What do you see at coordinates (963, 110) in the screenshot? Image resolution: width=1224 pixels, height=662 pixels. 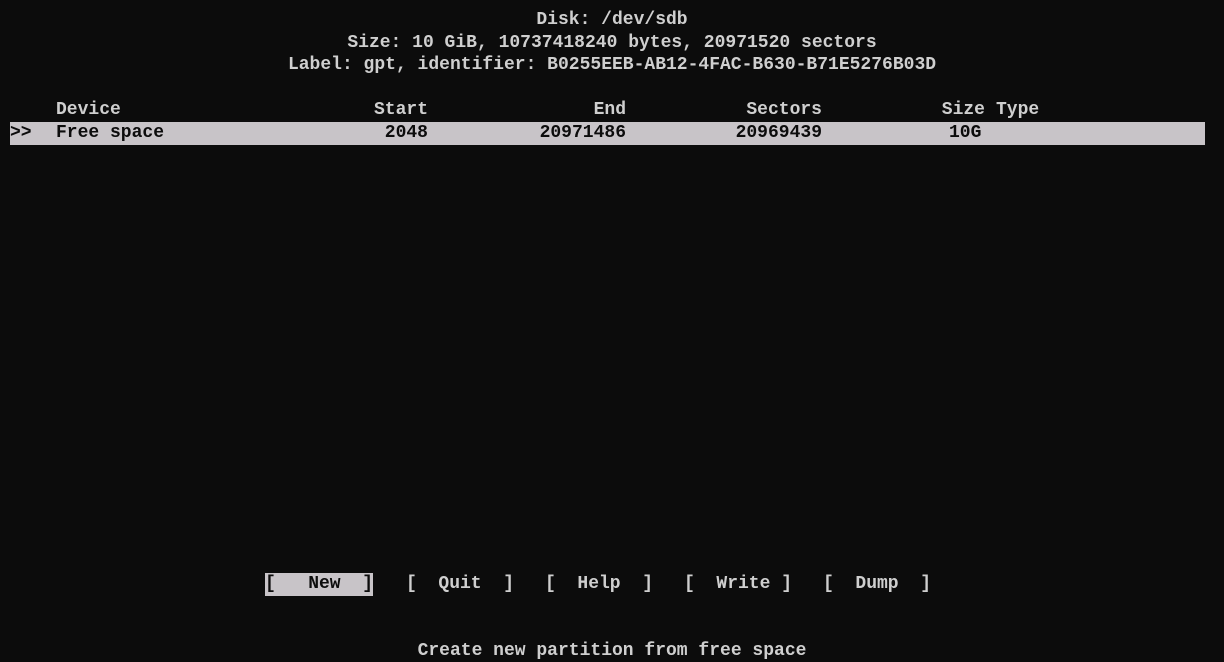 I see `column-header-size: Size` at bounding box center [963, 110].